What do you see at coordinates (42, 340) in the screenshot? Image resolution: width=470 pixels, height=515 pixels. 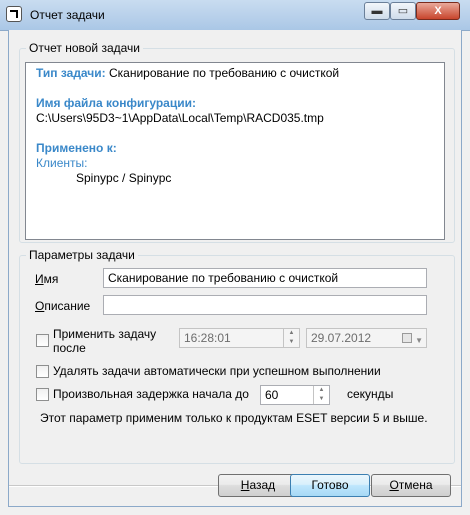 I see `apply-after-checkbox` at bounding box center [42, 340].